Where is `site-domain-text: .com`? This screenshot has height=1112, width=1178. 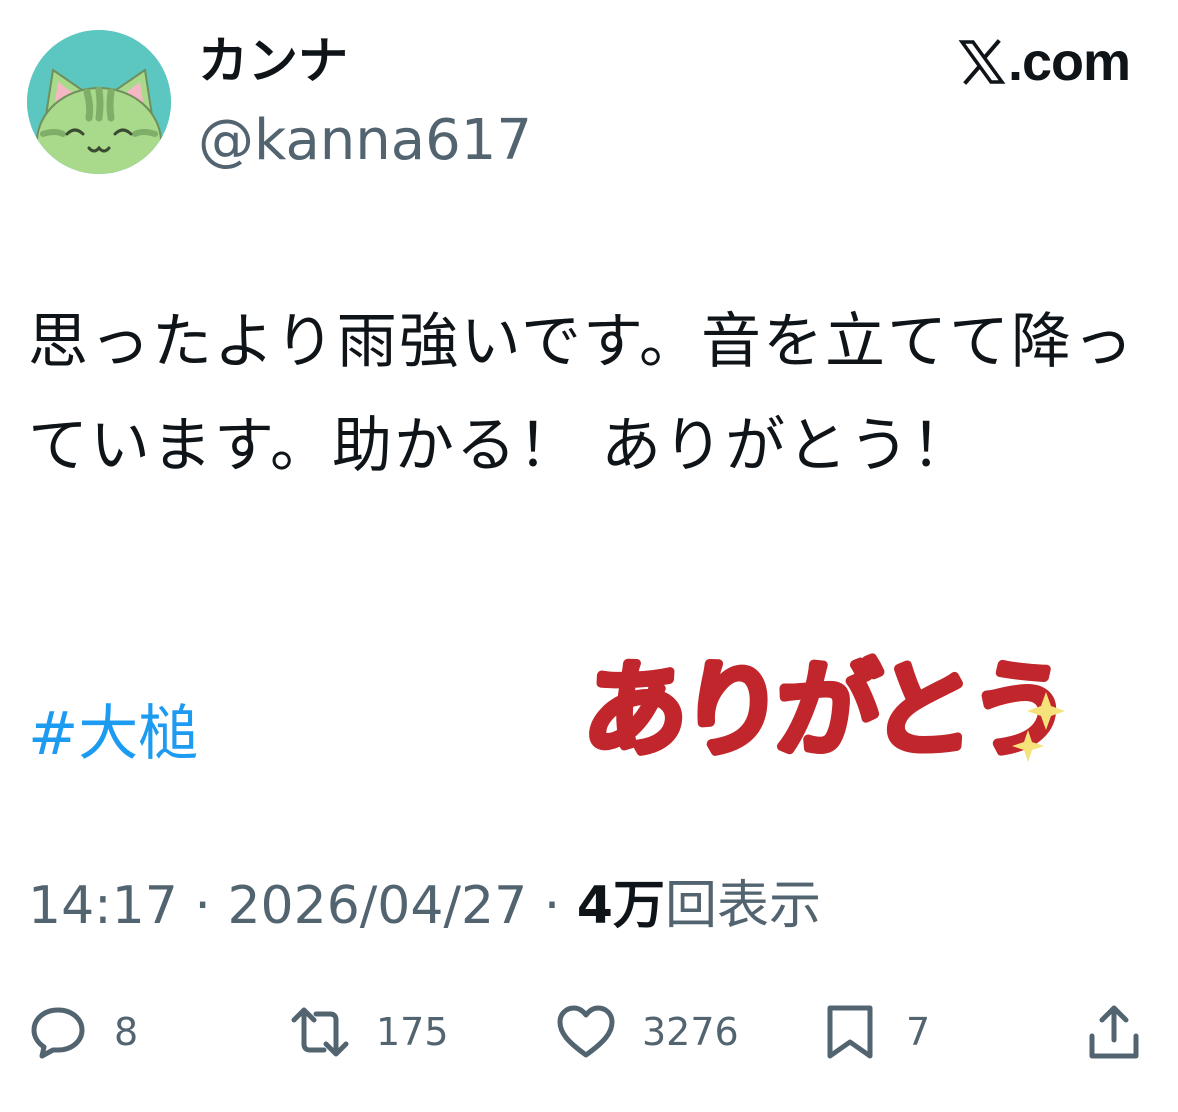
site-domain-text: .com is located at coordinates (1069, 62).